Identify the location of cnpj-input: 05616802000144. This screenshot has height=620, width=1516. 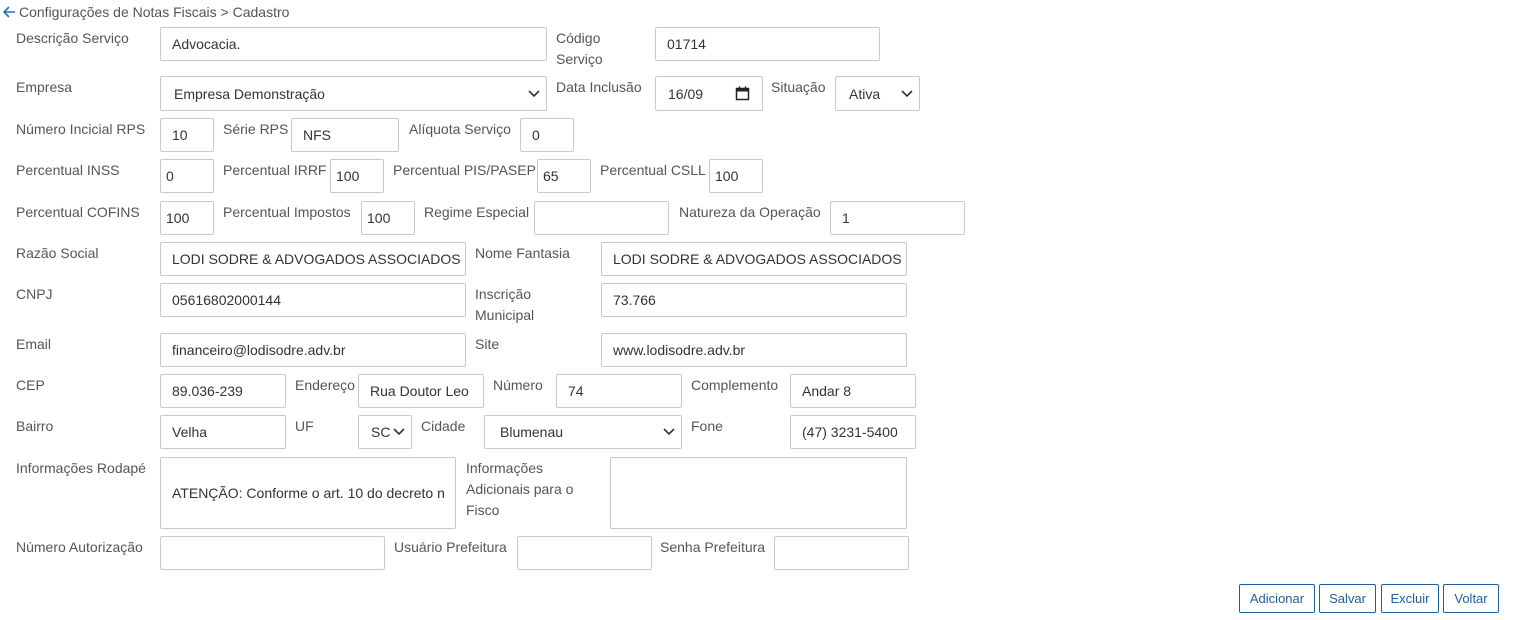
(313, 300).